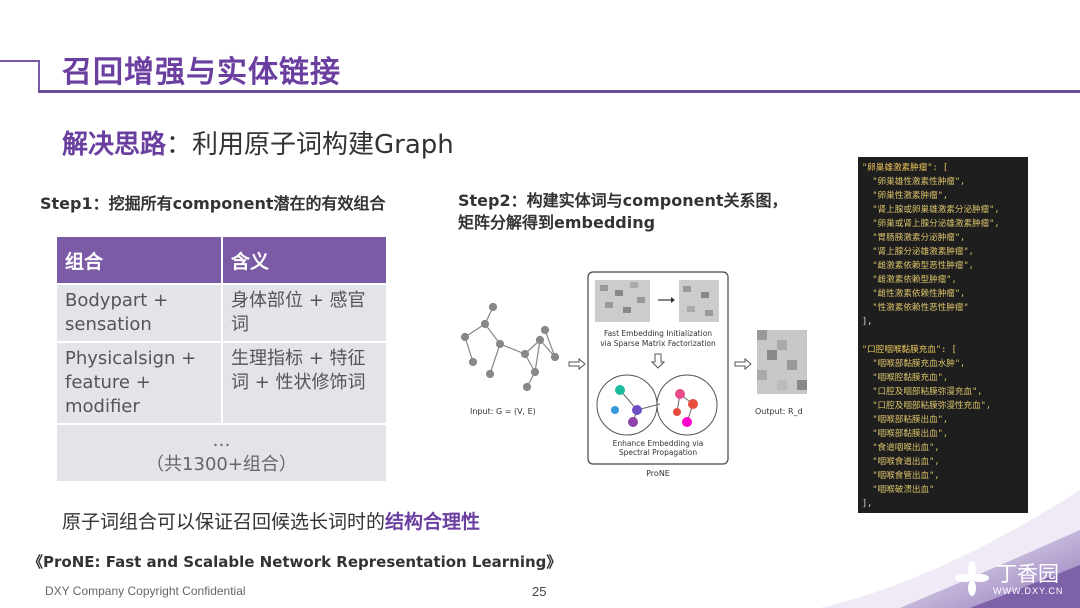  What do you see at coordinates (910, 434) in the screenshot?
I see `code-line: "咽喉部黏膜出血",` at bounding box center [910, 434].